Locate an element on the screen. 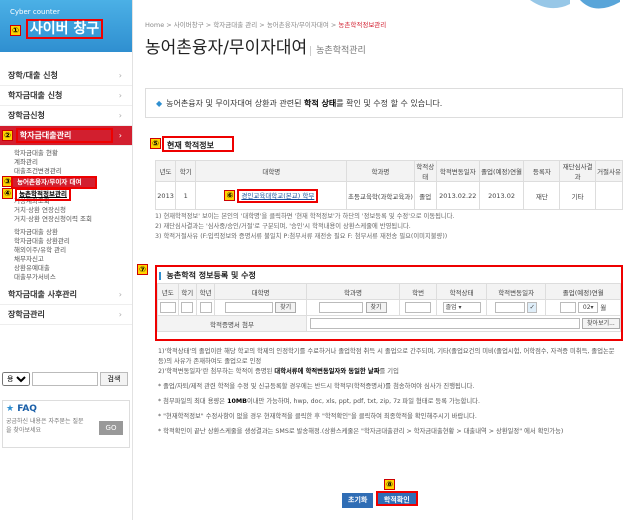 The height and width of the screenshot is (520, 625). term-search: 용어 검색 is located at coordinates (66, 380).